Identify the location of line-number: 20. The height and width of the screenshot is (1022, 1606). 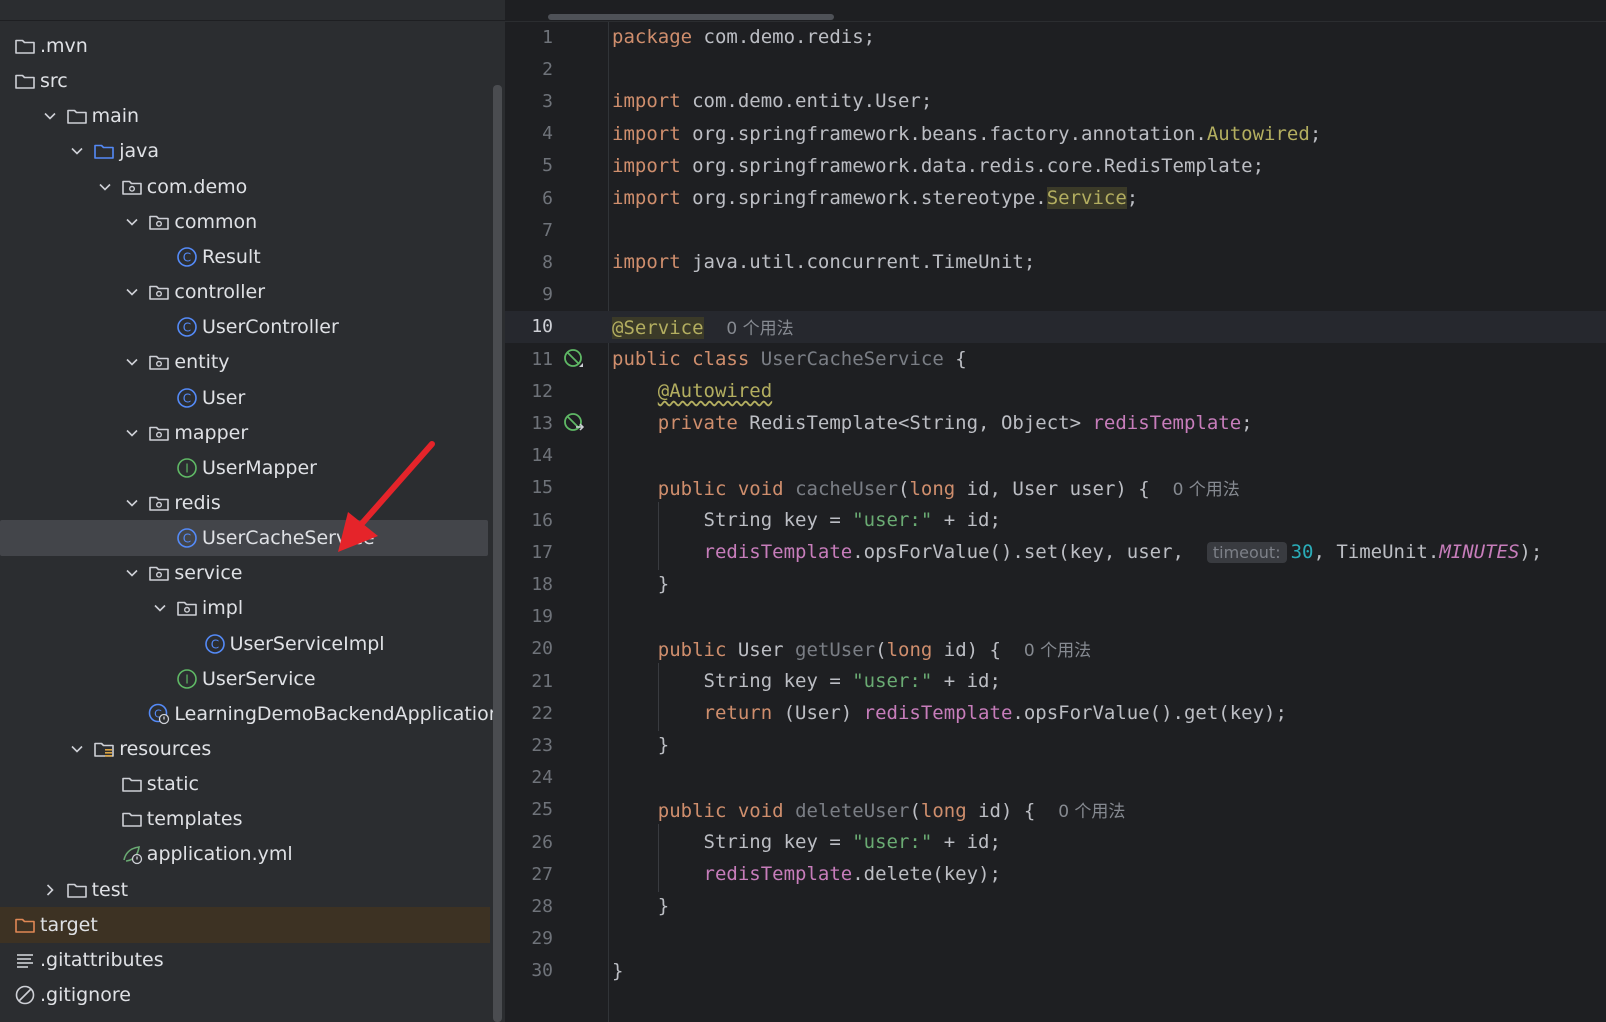
(529, 648).